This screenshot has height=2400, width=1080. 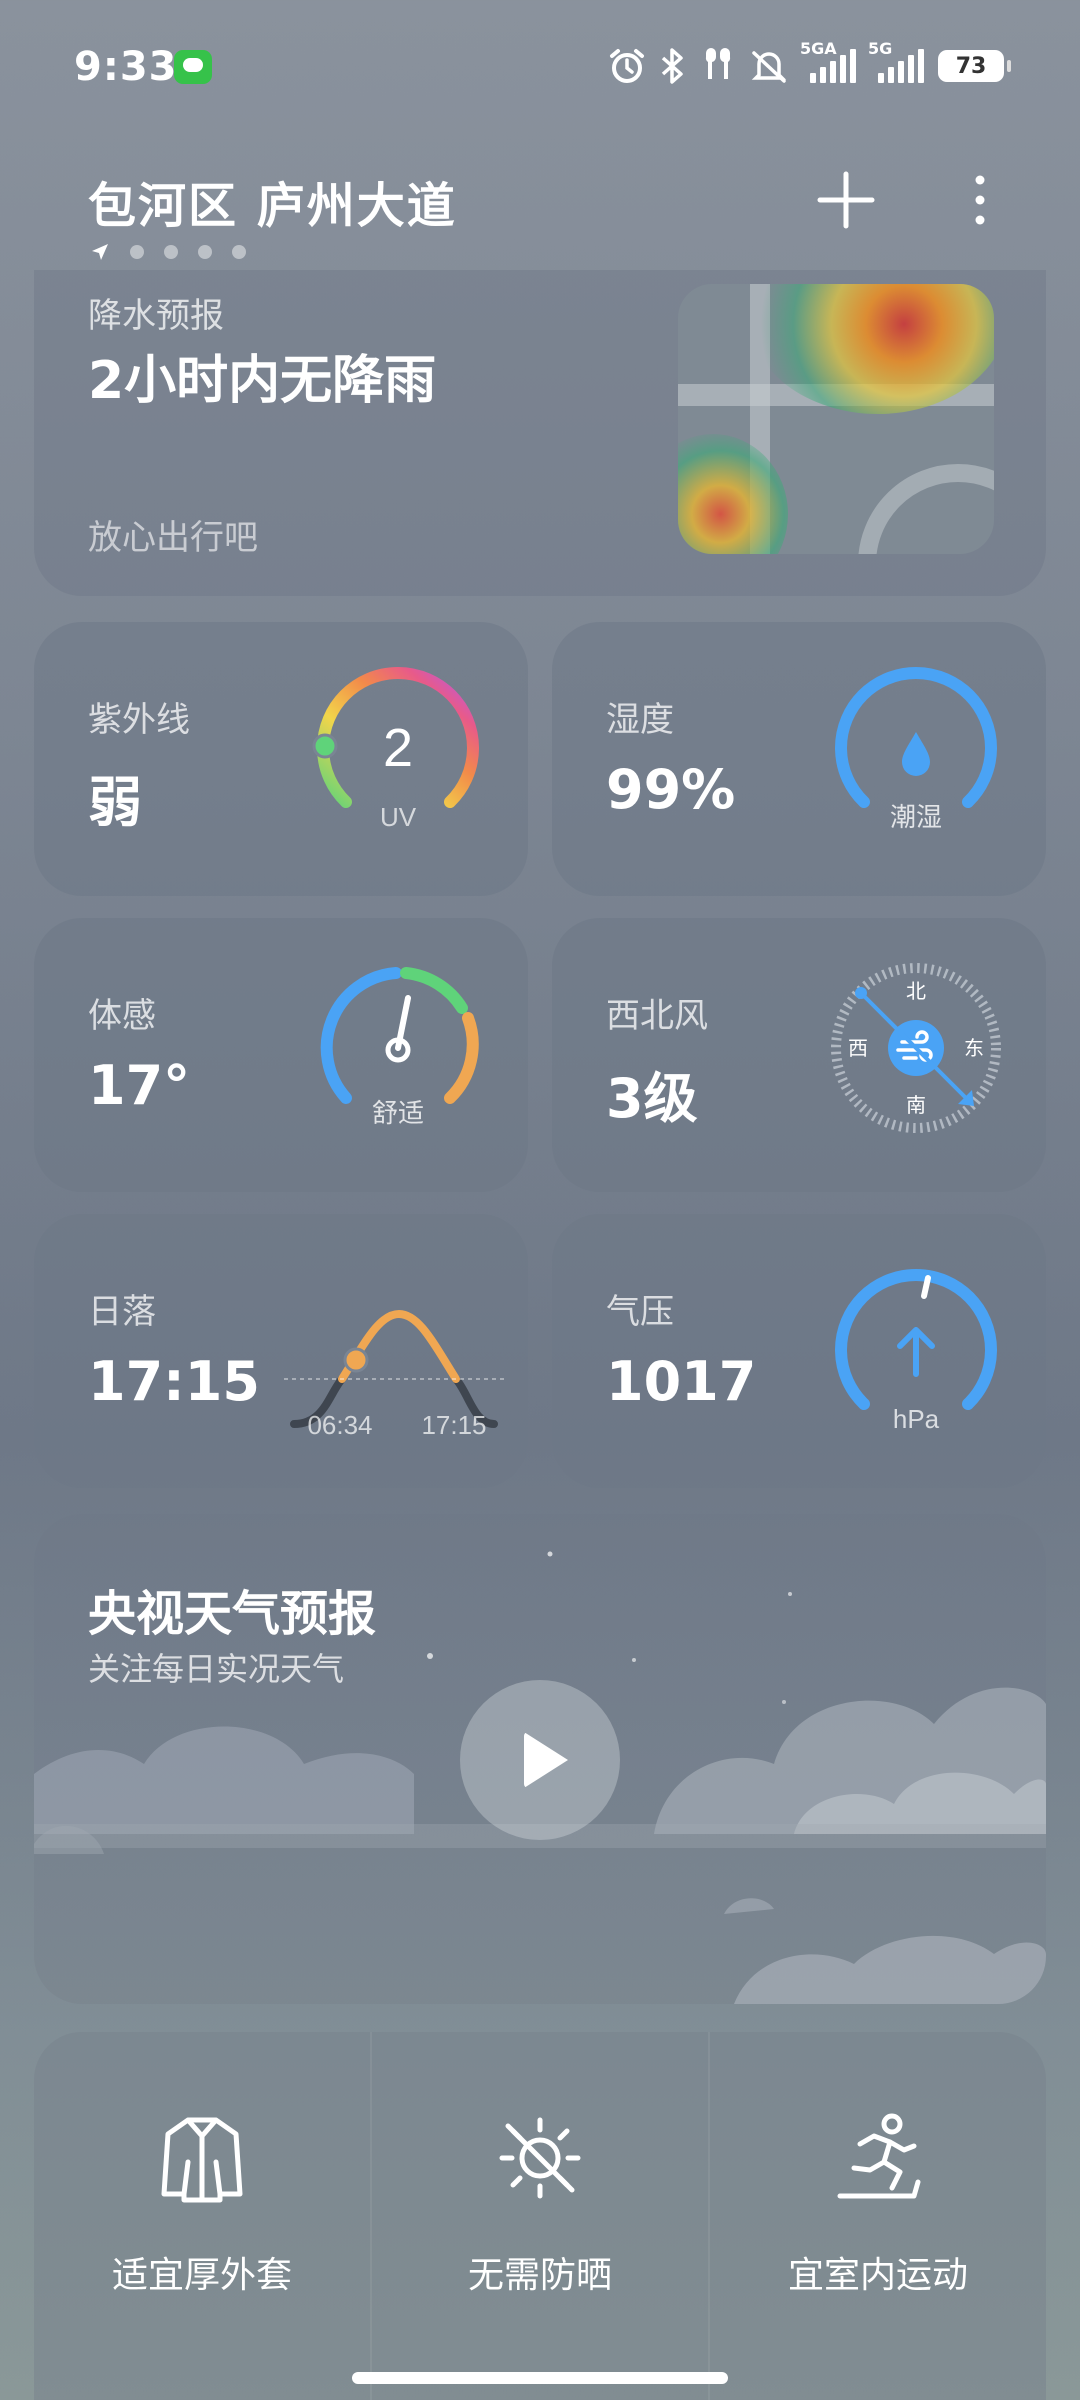 What do you see at coordinates (173, 538) in the screenshot?
I see `precipitation-subtitle: 放心出行吧` at bounding box center [173, 538].